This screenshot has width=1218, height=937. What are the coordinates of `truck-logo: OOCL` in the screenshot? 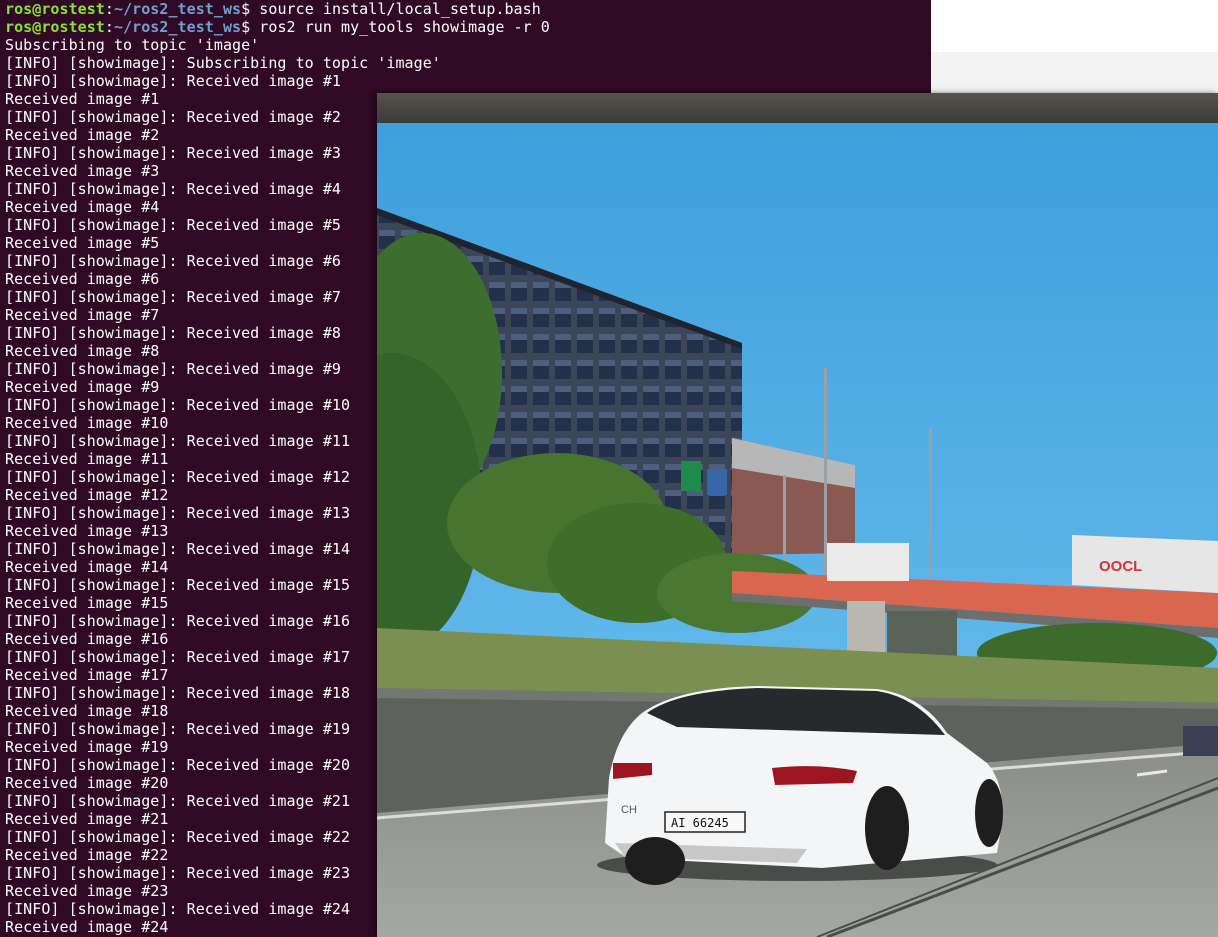 It's located at (1120, 566).